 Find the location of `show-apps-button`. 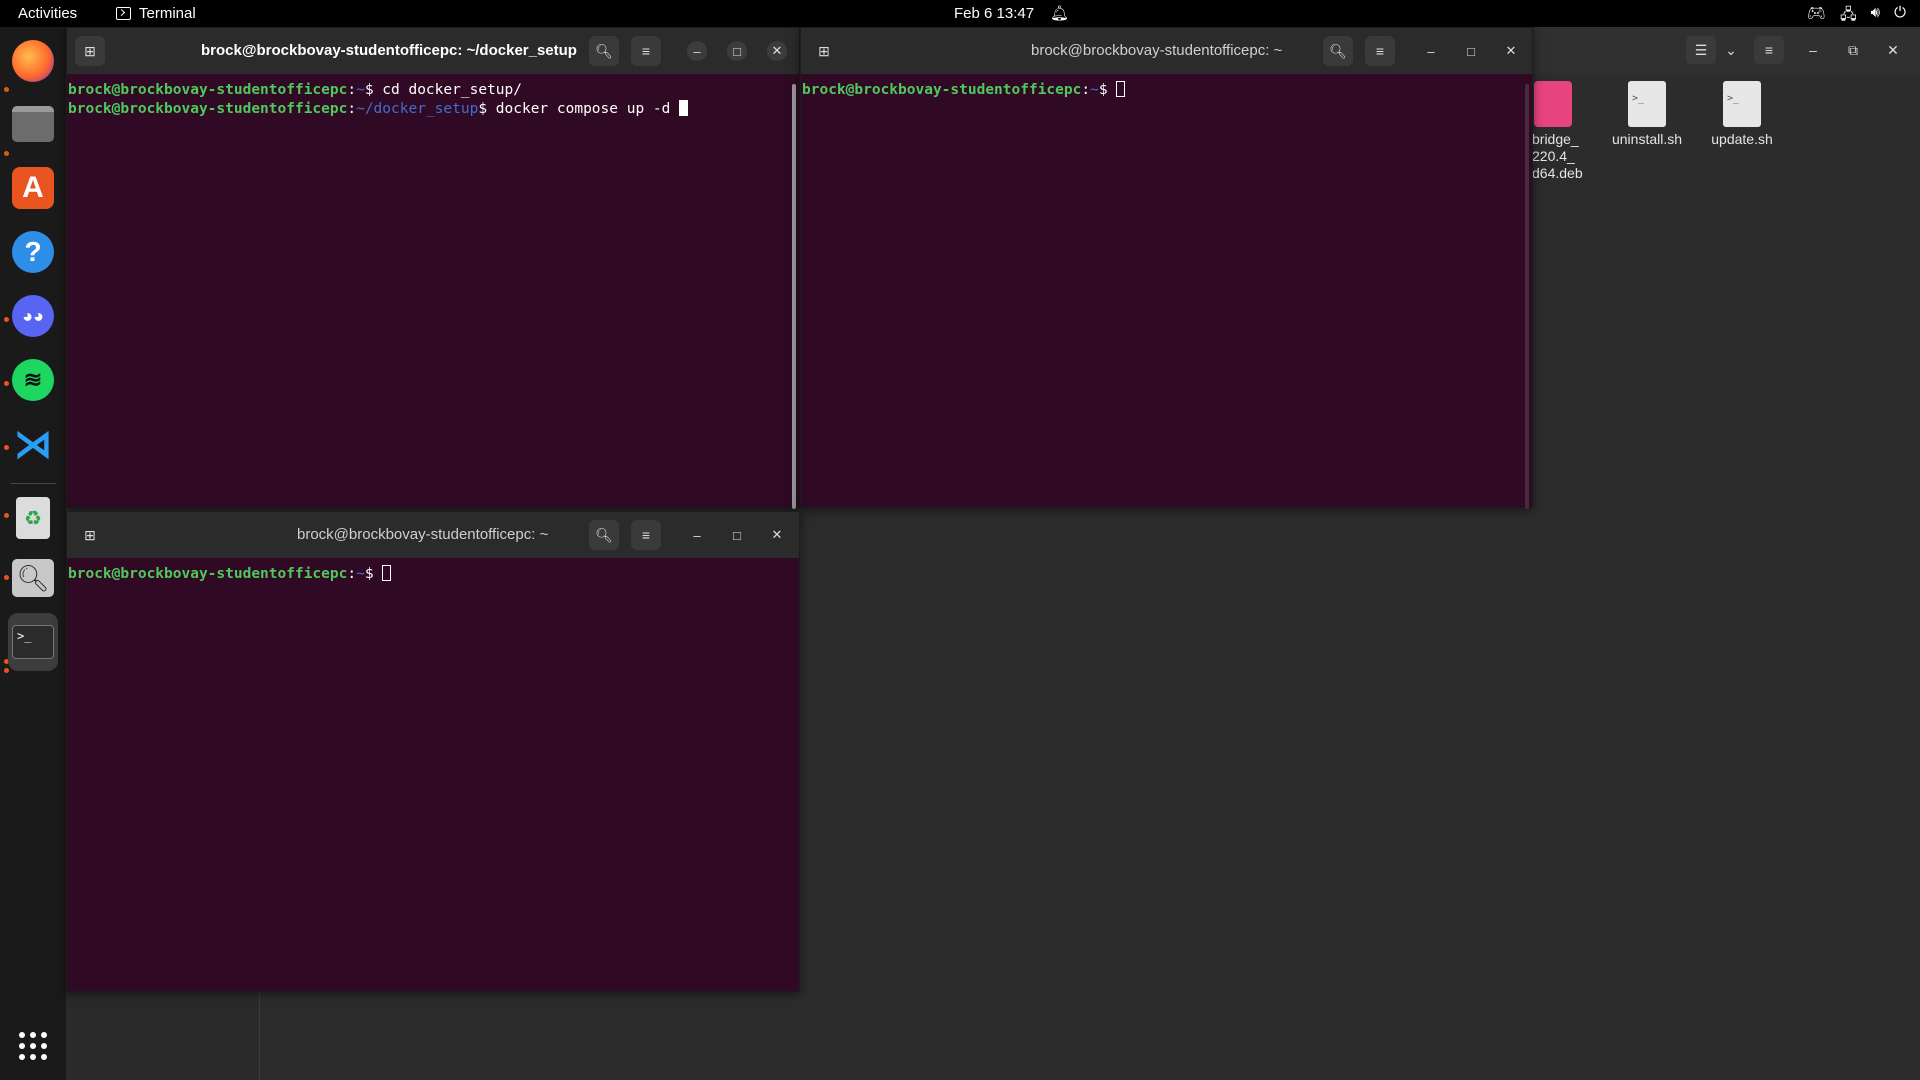

show-apps-button is located at coordinates (33, 1046).